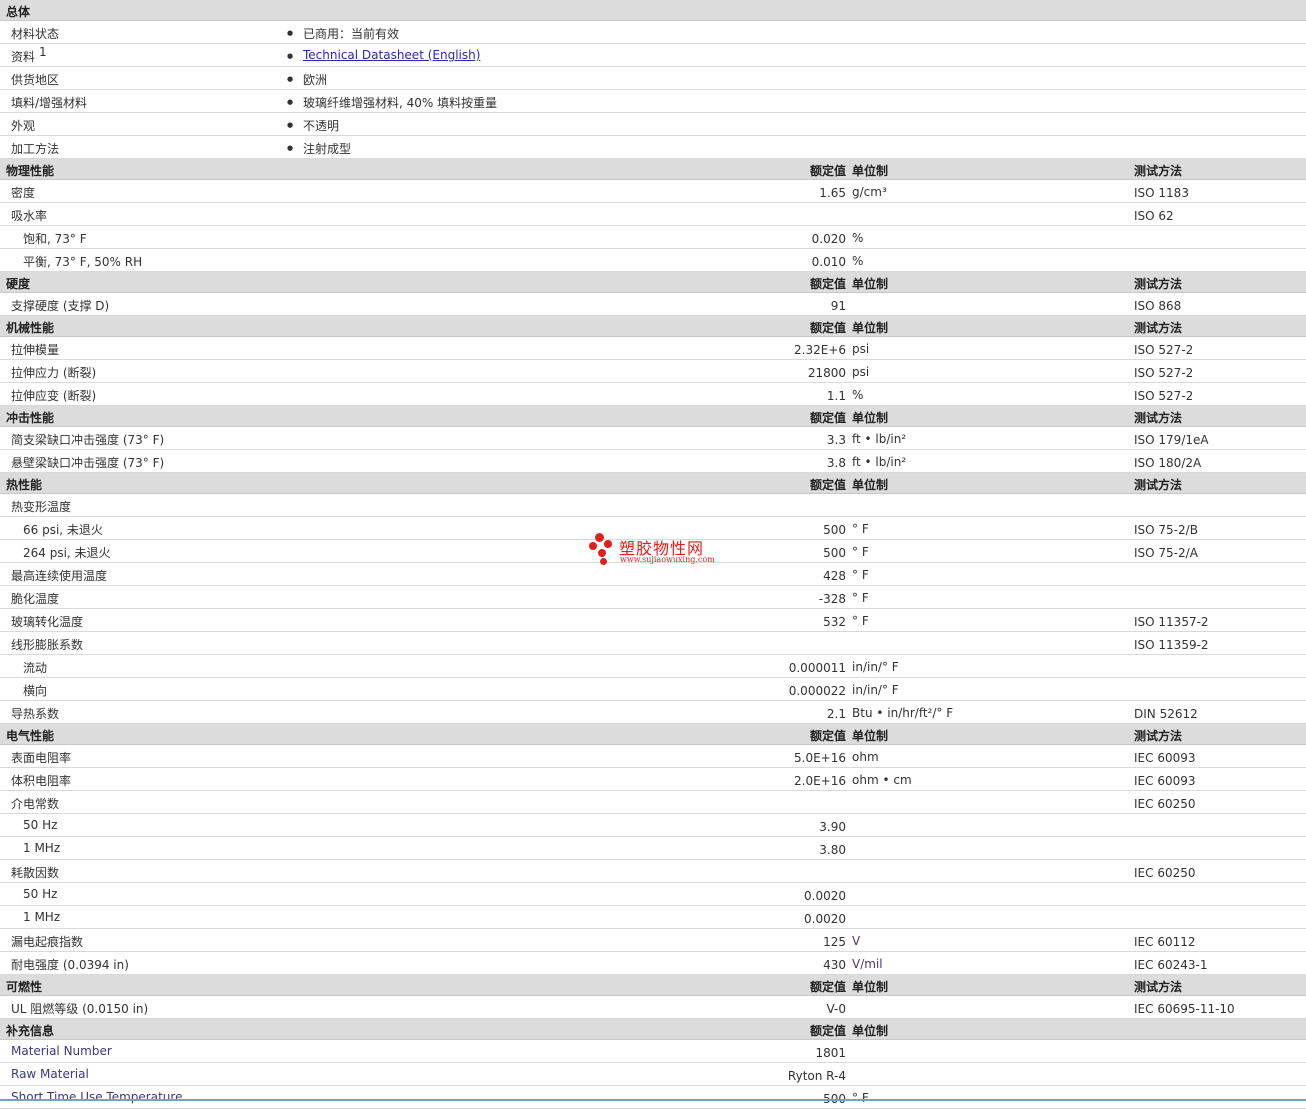 The image size is (1306, 1109). I want to click on property-row: 漏电起痕指数 125 V IEC 60112, so click(653, 940).